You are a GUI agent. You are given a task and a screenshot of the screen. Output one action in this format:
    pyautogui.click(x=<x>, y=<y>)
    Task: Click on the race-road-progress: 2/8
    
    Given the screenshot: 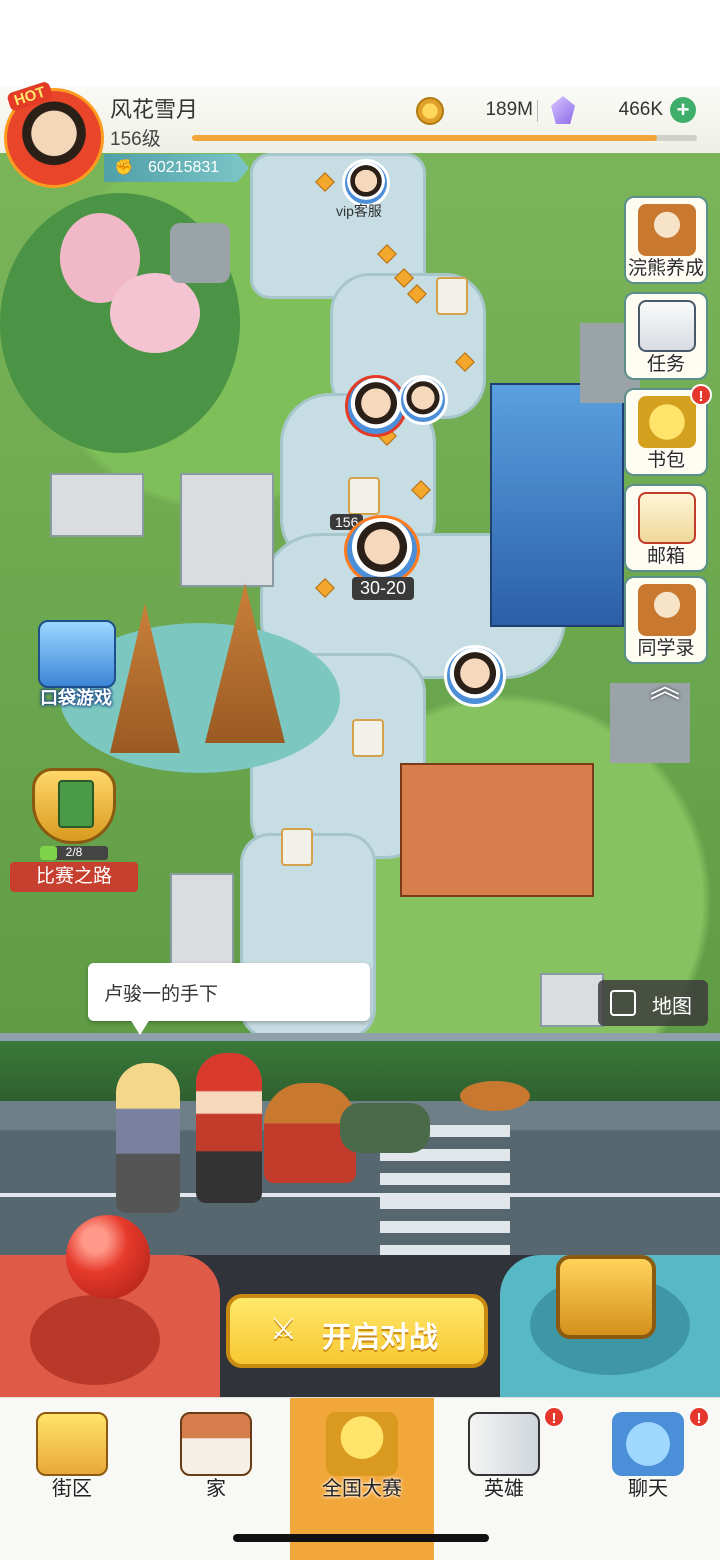 What is the action you would take?
    pyautogui.click(x=74, y=852)
    